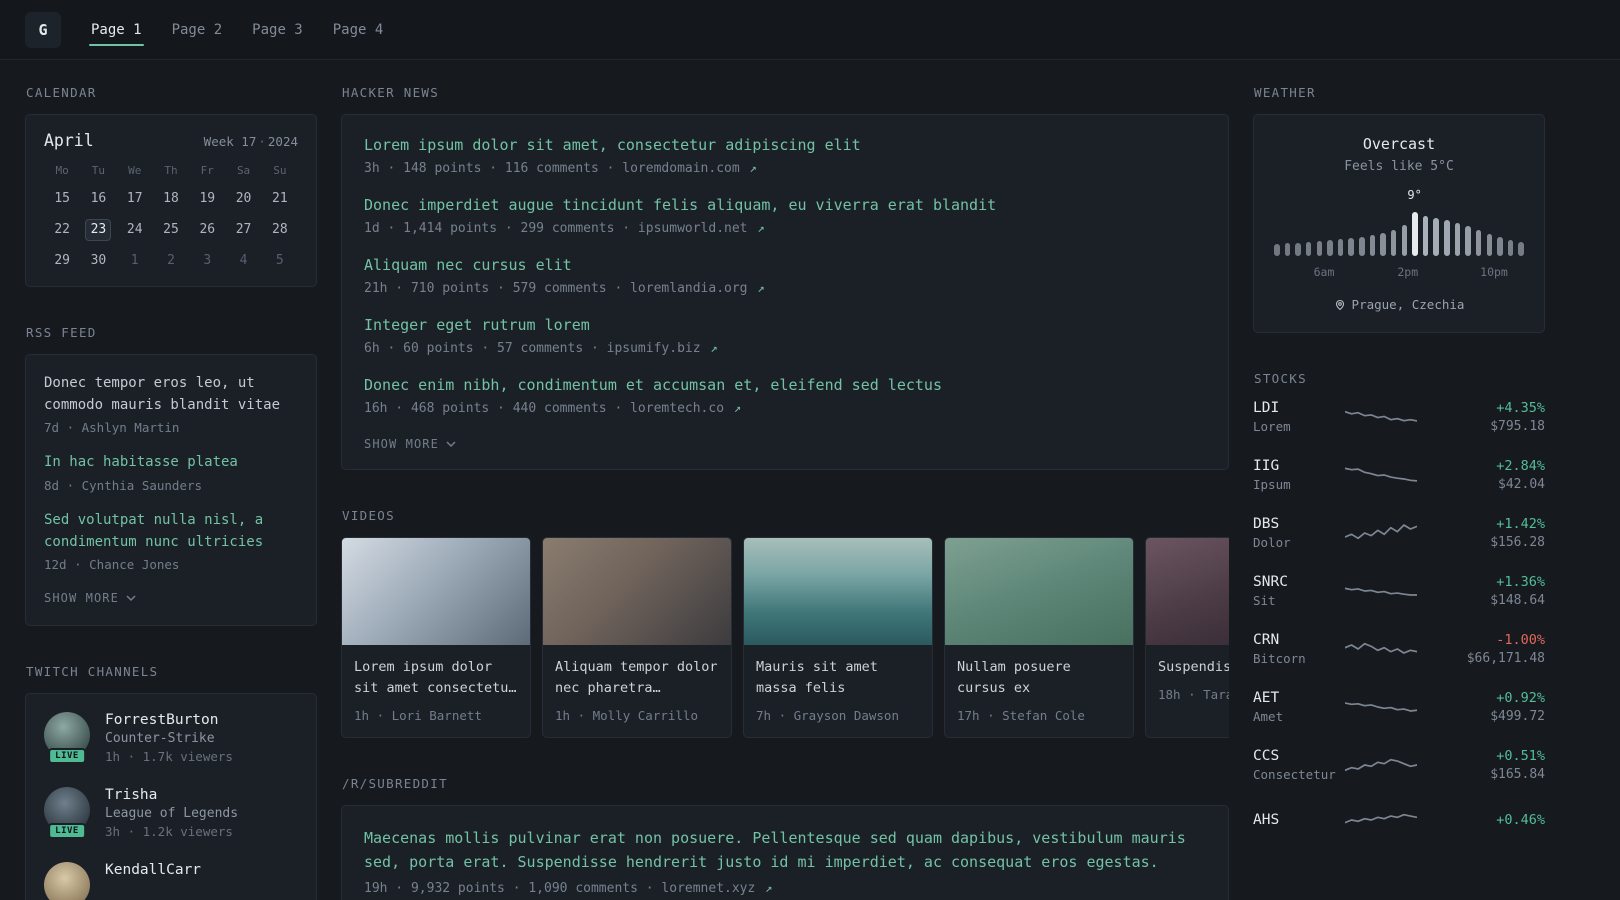 The width and height of the screenshot is (1620, 900). Describe the element at coordinates (98, 260) in the screenshot. I see `calendar-day: 30` at that location.